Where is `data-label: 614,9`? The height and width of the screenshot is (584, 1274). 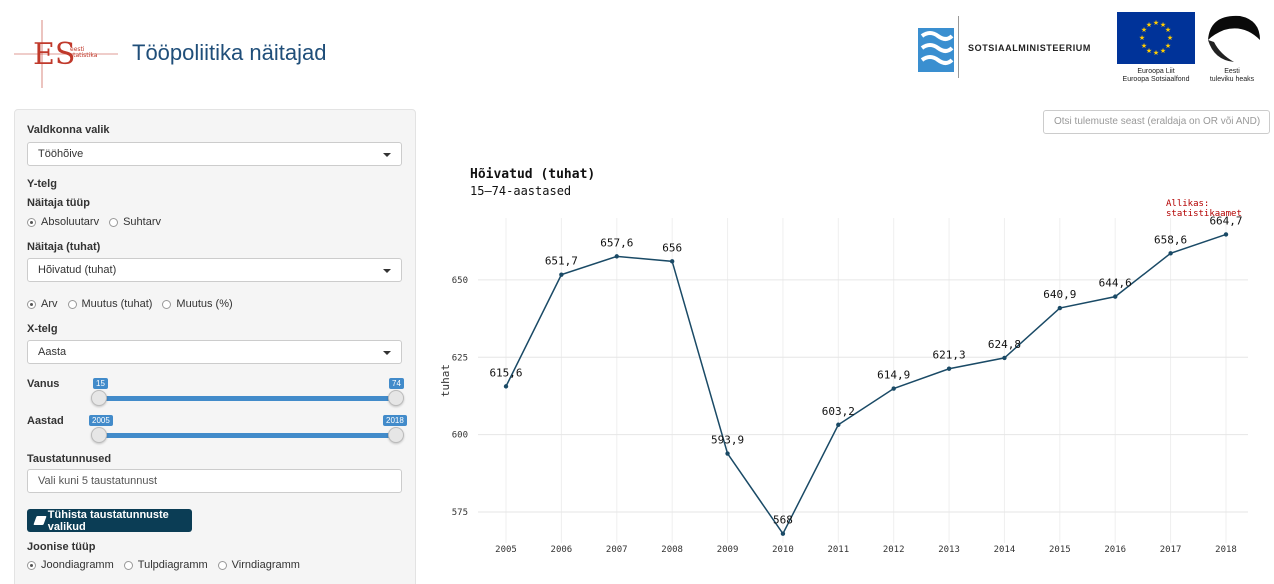
data-label: 614,9 is located at coordinates (893, 375).